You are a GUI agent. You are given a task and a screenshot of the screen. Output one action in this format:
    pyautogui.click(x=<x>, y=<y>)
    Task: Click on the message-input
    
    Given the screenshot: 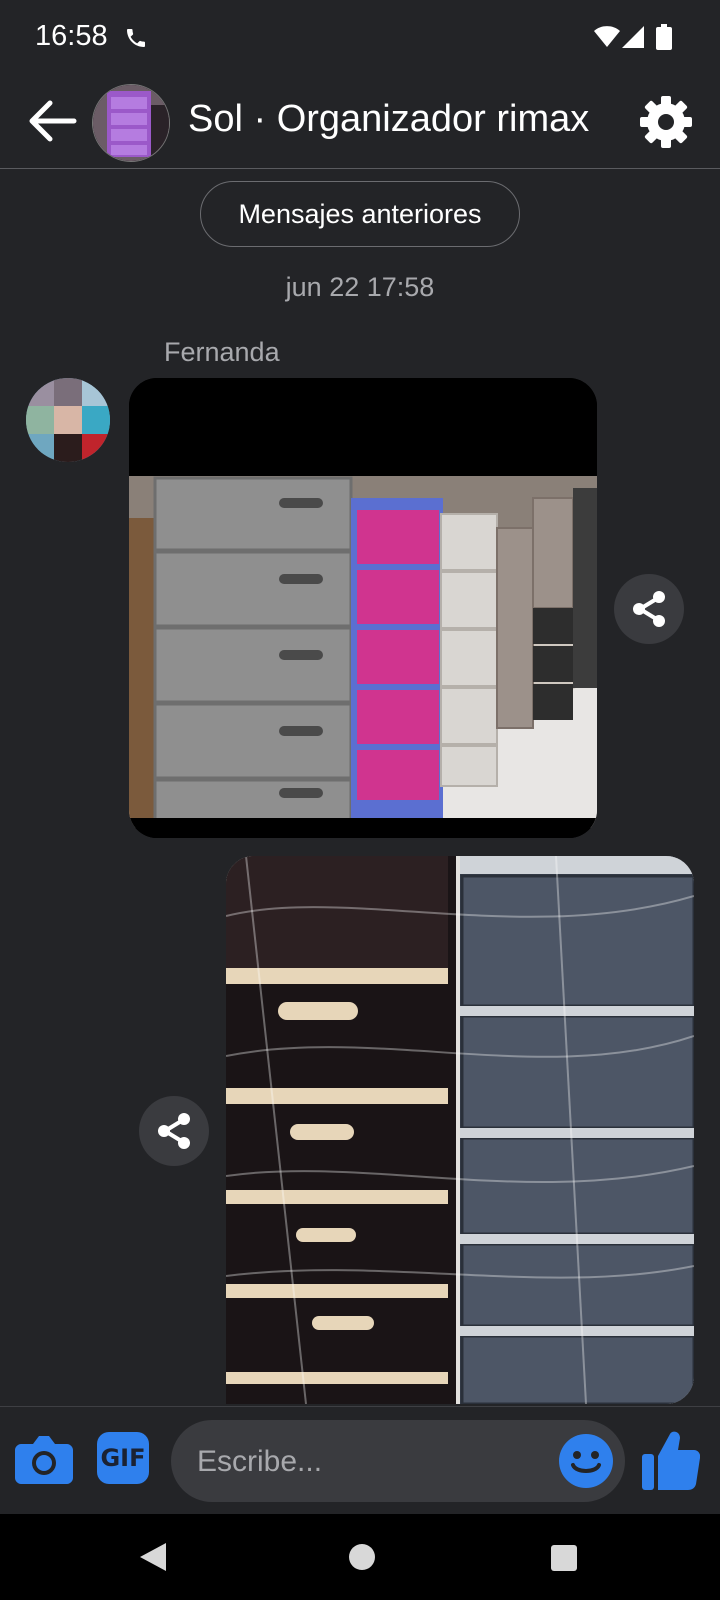 What is the action you would take?
    pyautogui.click(x=367, y=1462)
    